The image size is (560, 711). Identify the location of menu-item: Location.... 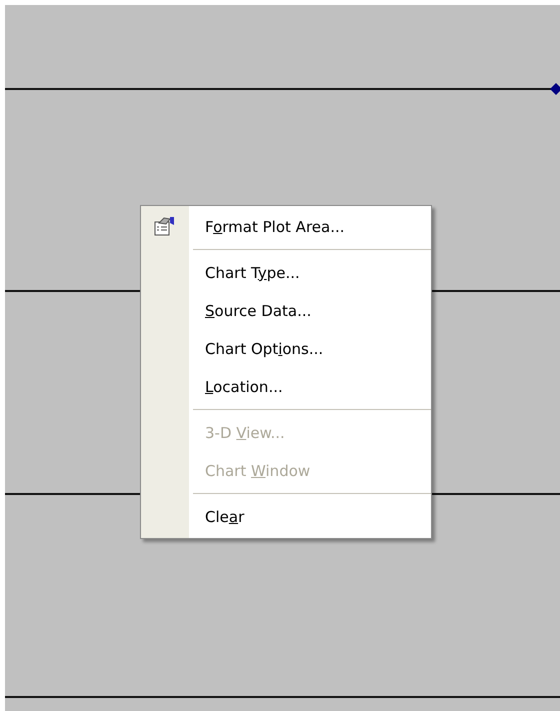
(244, 387).